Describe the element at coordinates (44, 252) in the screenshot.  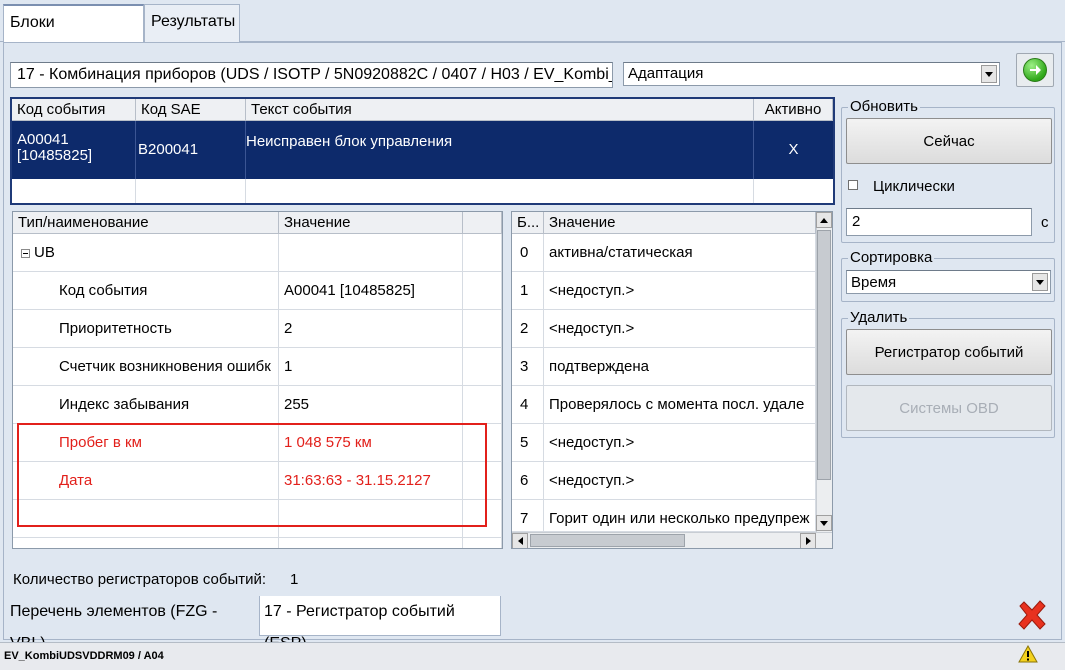
I see `tree-node-label: UB` at that location.